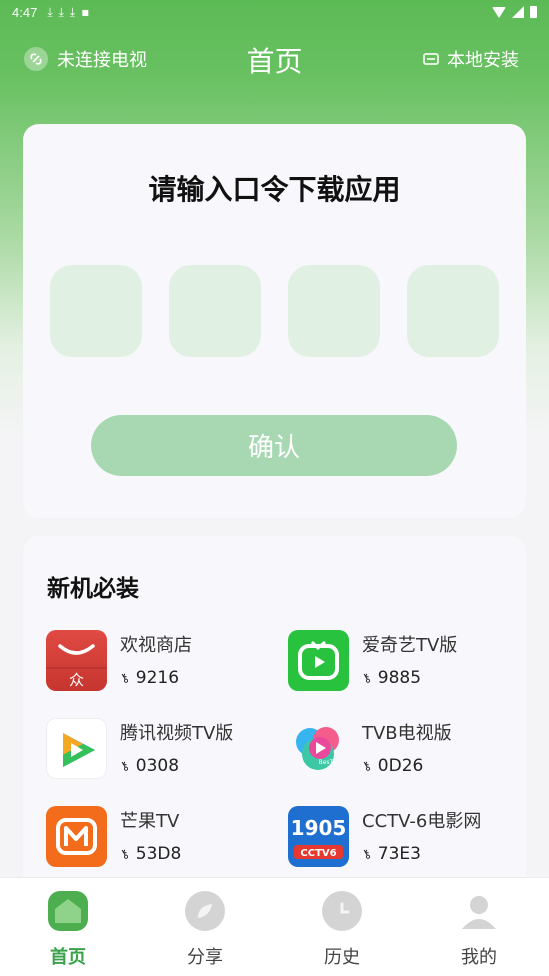 The image size is (549, 976). Describe the element at coordinates (342, 957) in the screenshot. I see `nav-label: 历史` at that location.